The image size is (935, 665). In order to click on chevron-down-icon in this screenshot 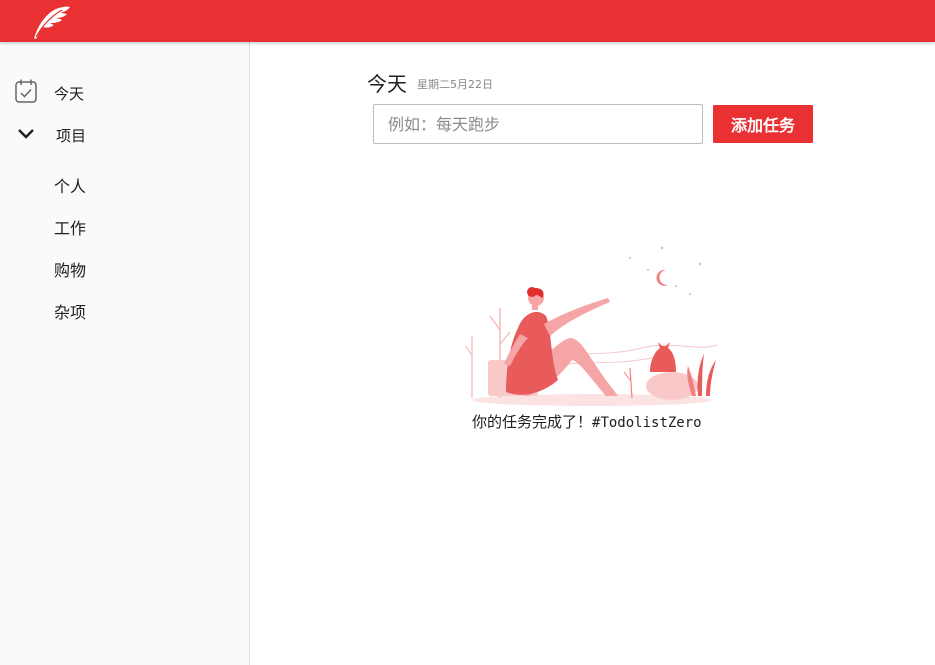, I will do `click(26, 134)`.